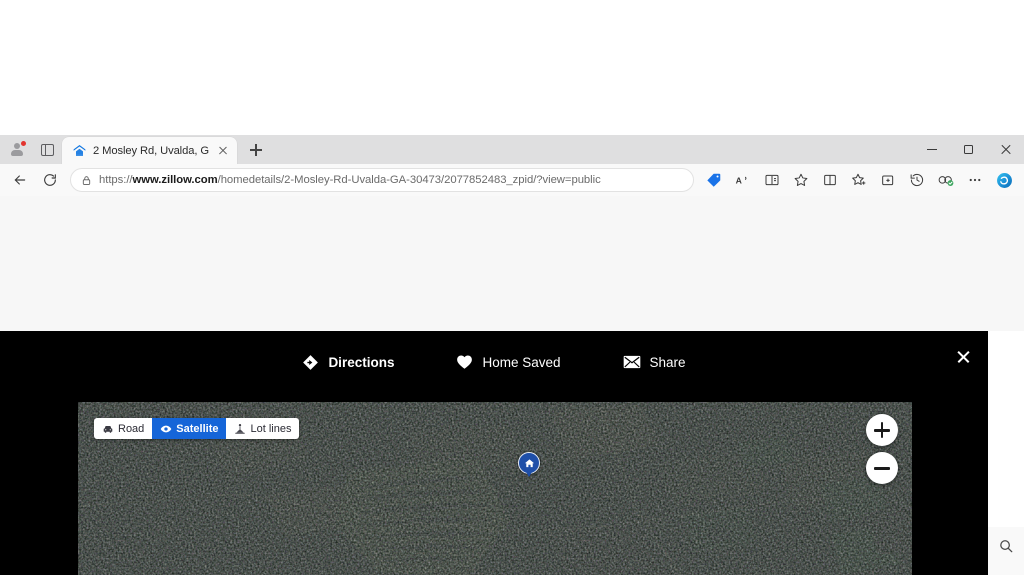  Describe the element at coordinates (931, 149) in the screenshot. I see `window-minimize-button` at that location.